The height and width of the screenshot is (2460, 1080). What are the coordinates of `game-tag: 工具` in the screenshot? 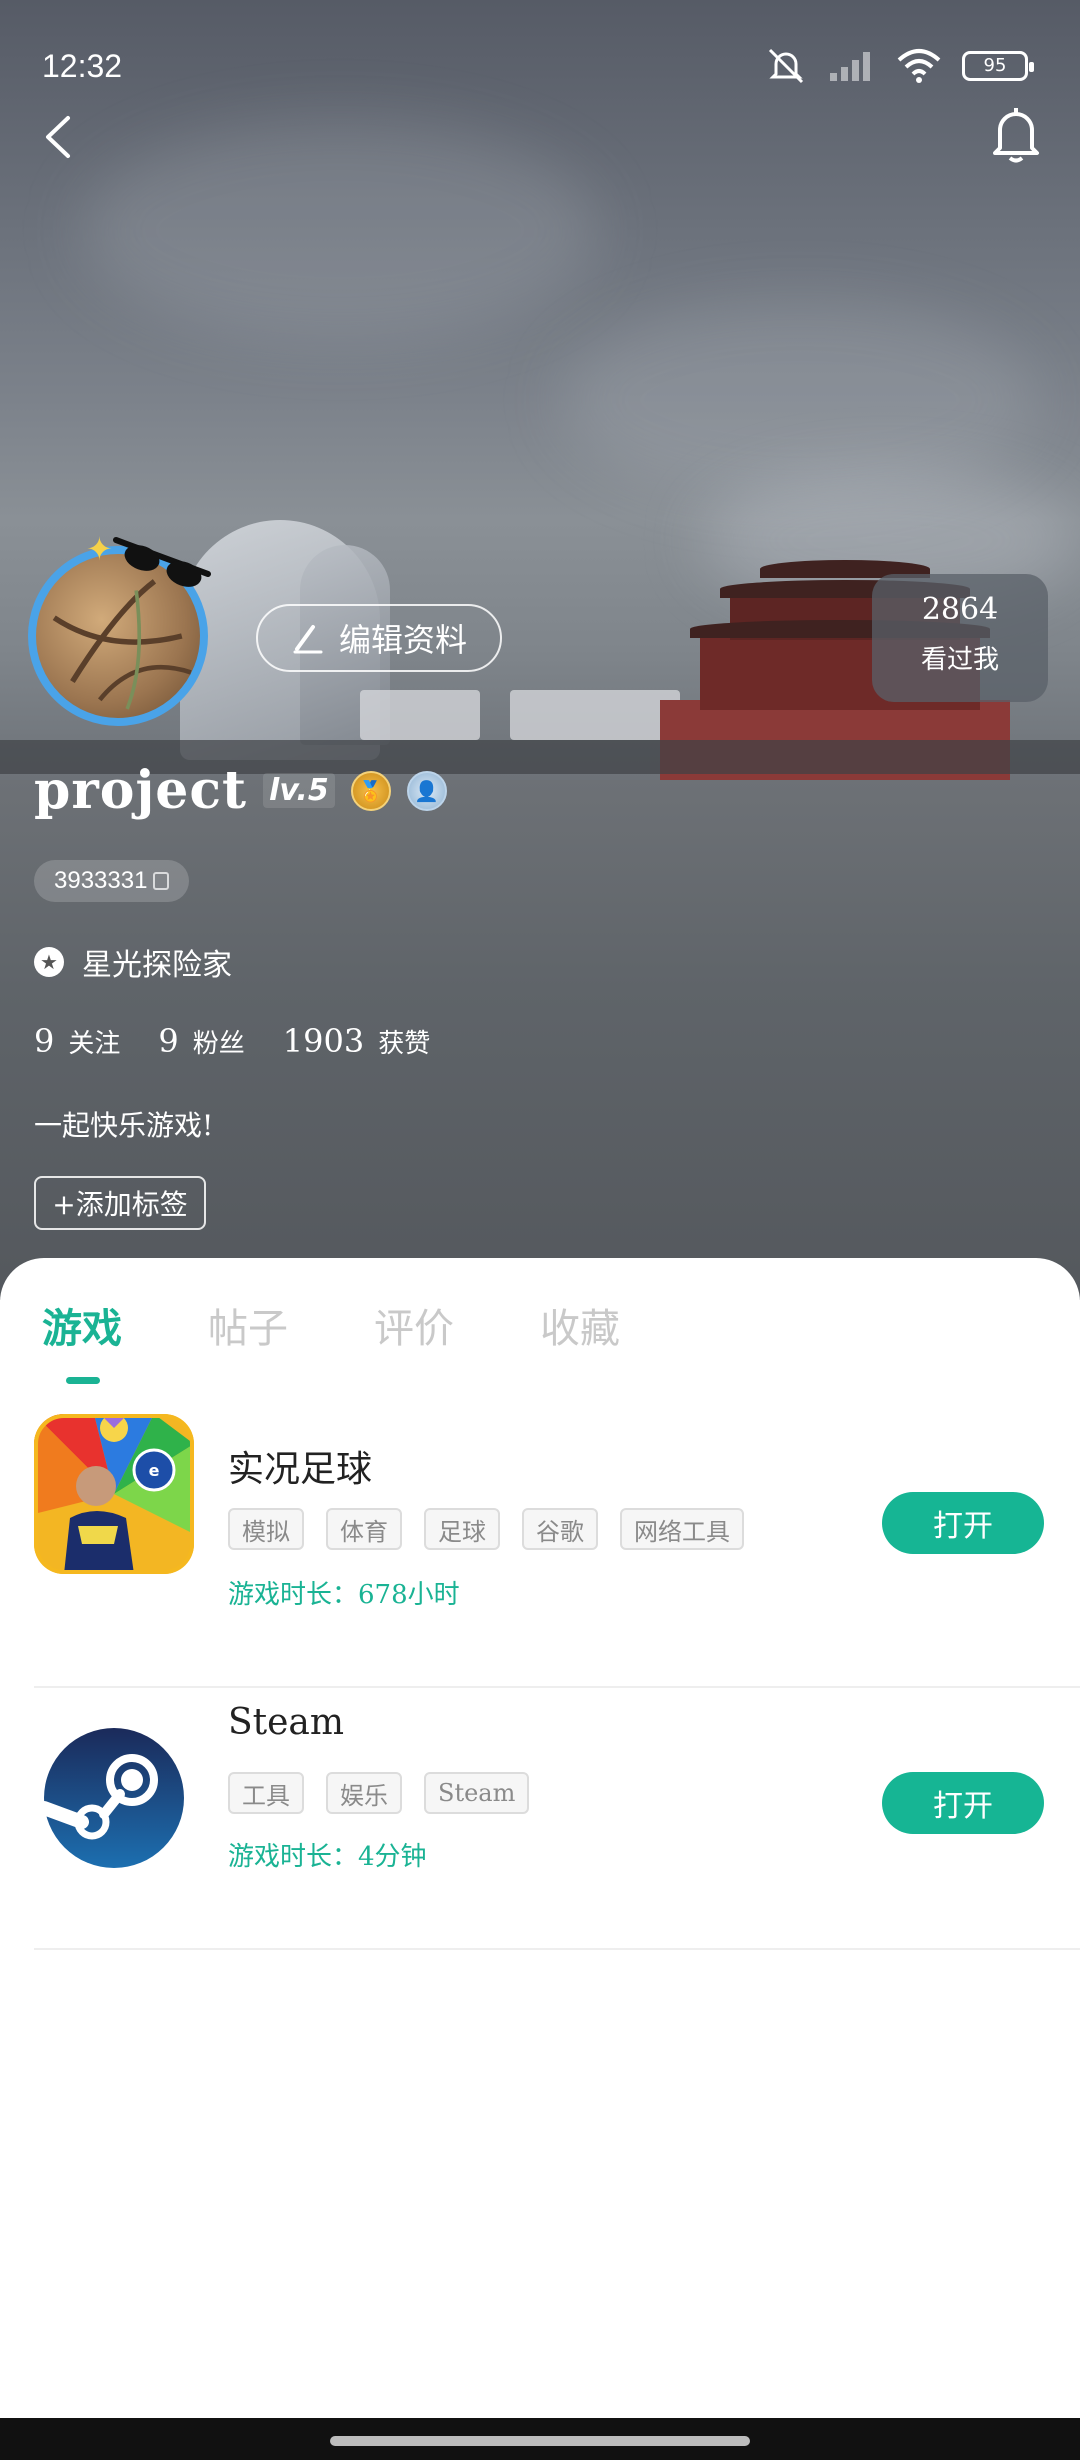 It's located at (266, 1793).